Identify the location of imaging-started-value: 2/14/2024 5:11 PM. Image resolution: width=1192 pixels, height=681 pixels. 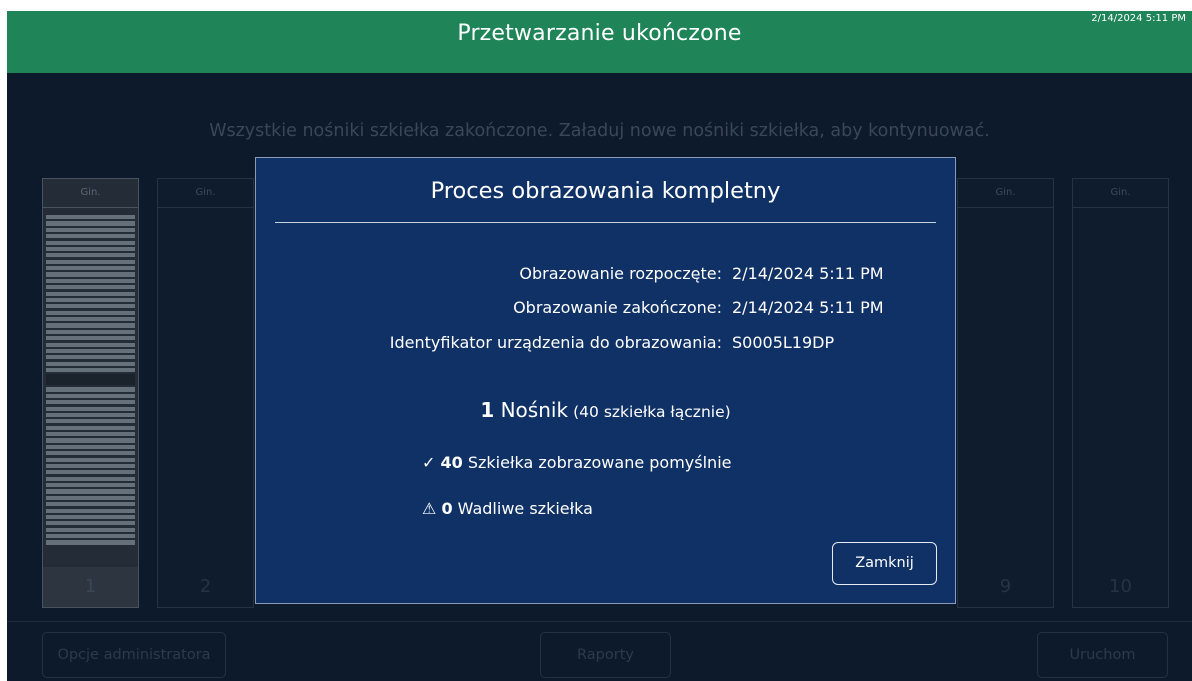
(808, 273).